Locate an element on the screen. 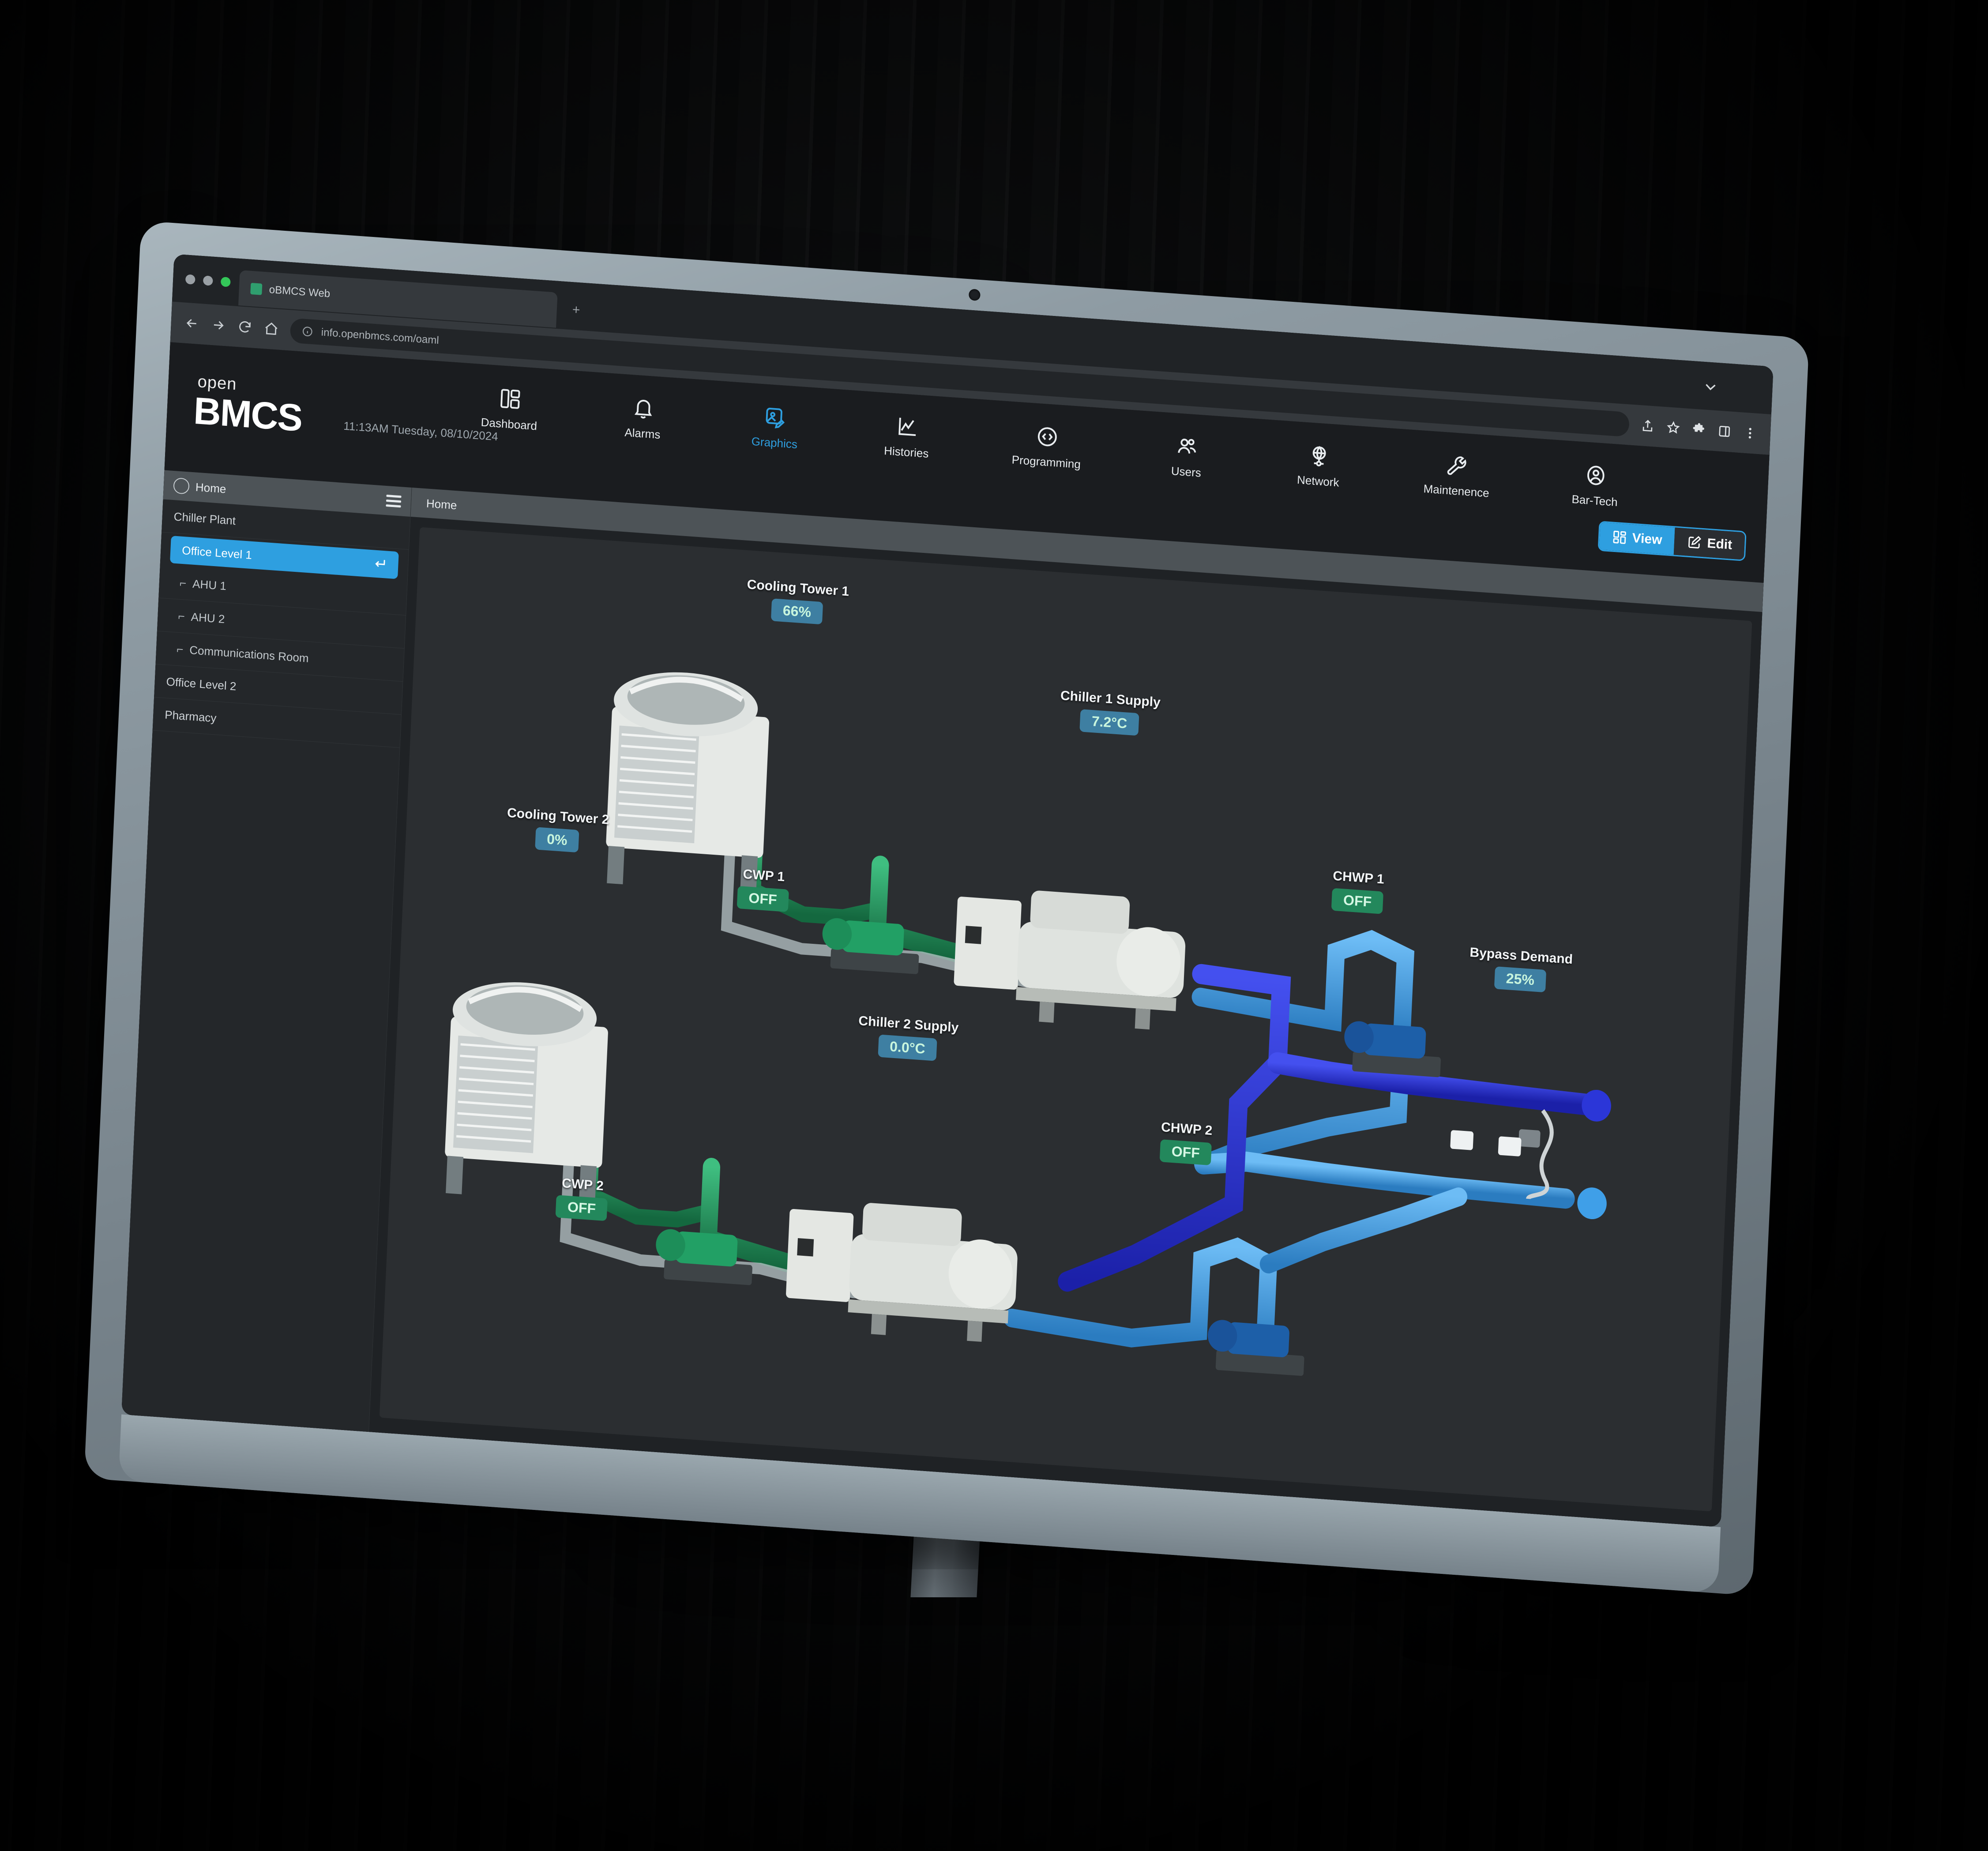  brand-logo: open BMCS is located at coordinates (248, 406).